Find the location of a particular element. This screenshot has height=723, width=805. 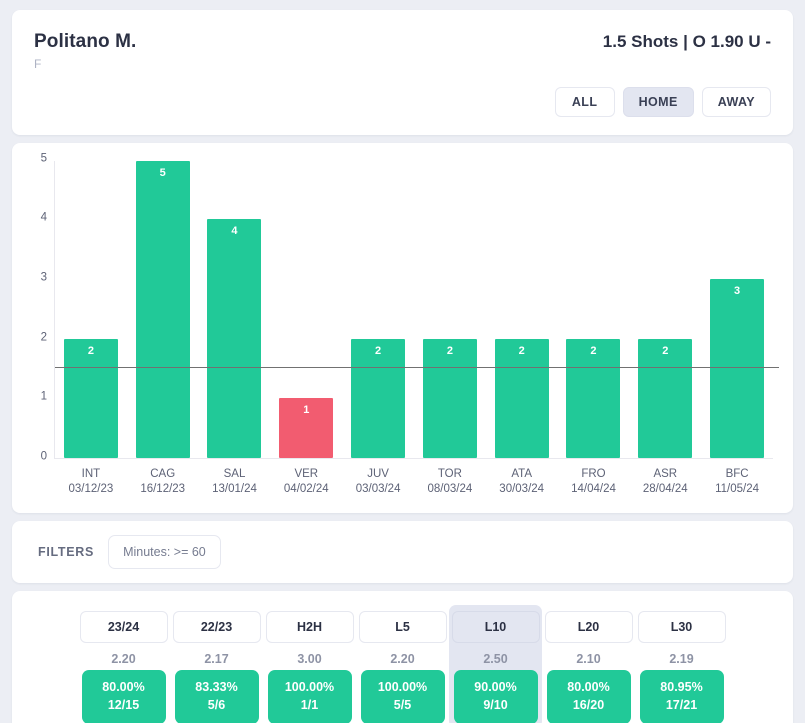

filters-card: FILTERS Minutes: >= 60 is located at coordinates (402, 551).